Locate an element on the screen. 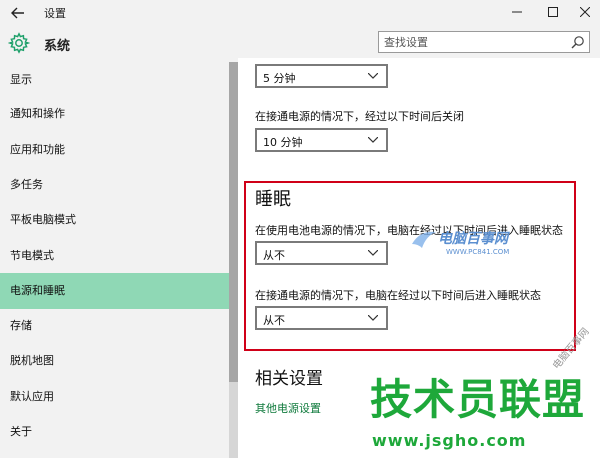  screen-battery-dropdown: 5 分钟 is located at coordinates (321, 76).